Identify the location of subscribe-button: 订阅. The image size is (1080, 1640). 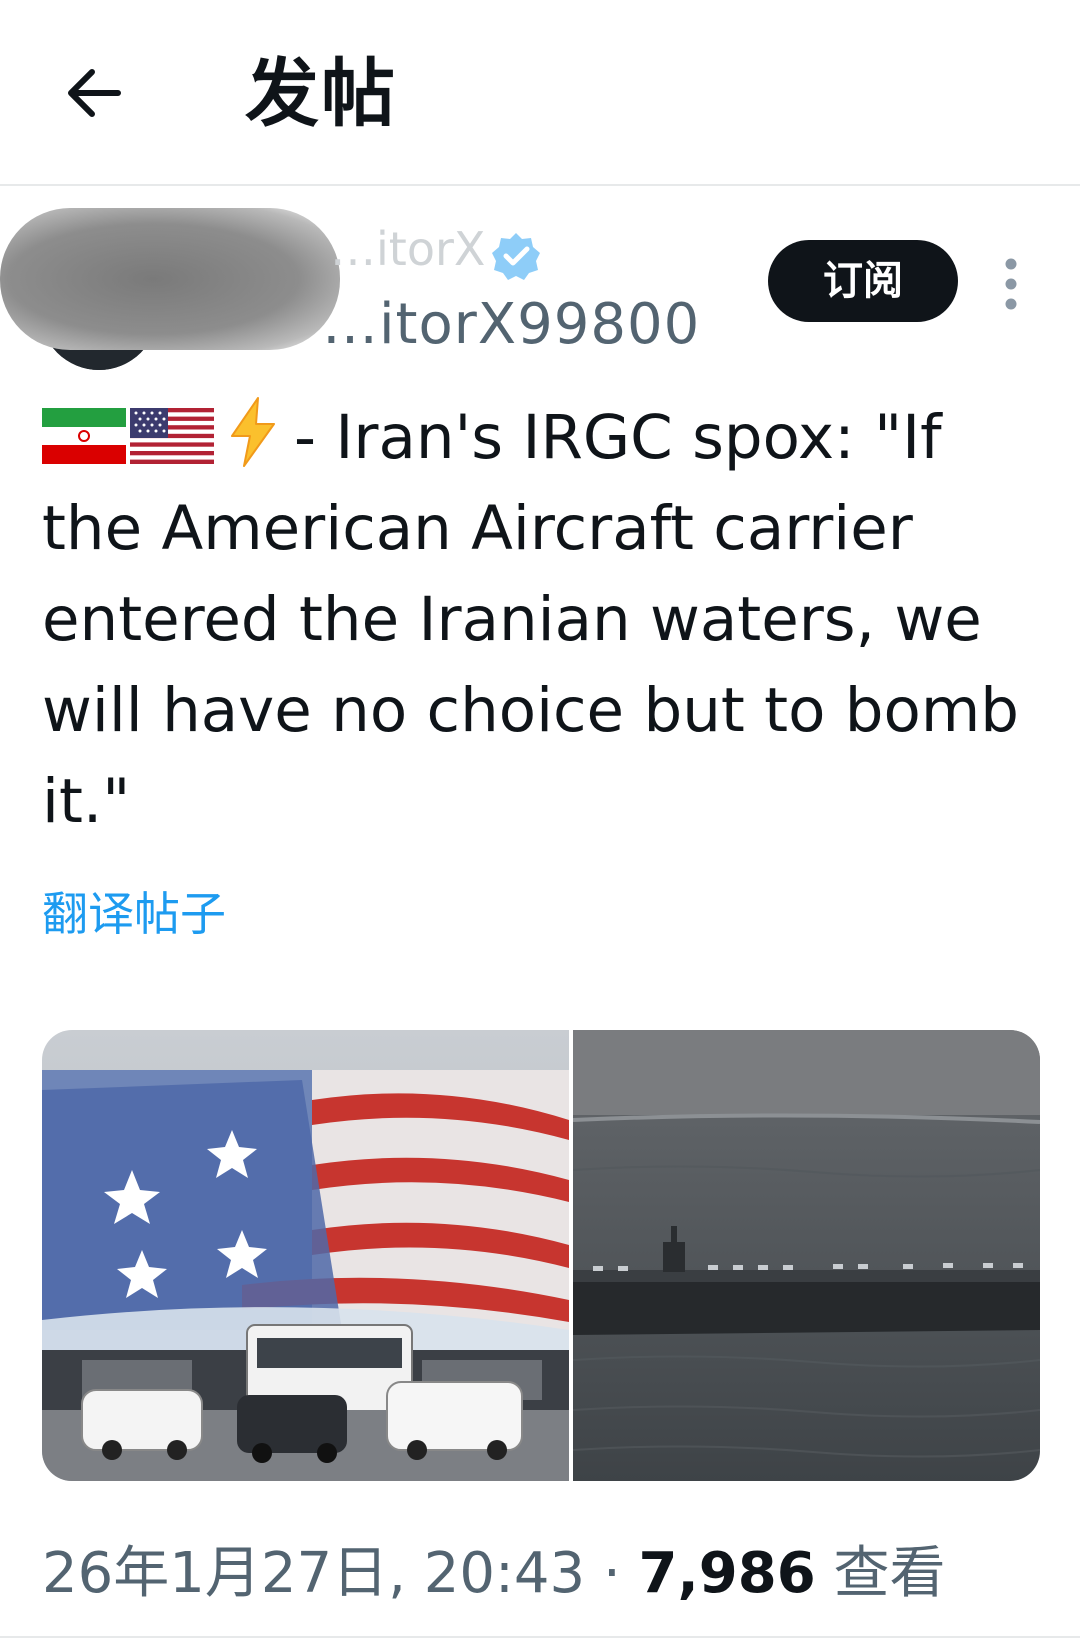
(863, 281).